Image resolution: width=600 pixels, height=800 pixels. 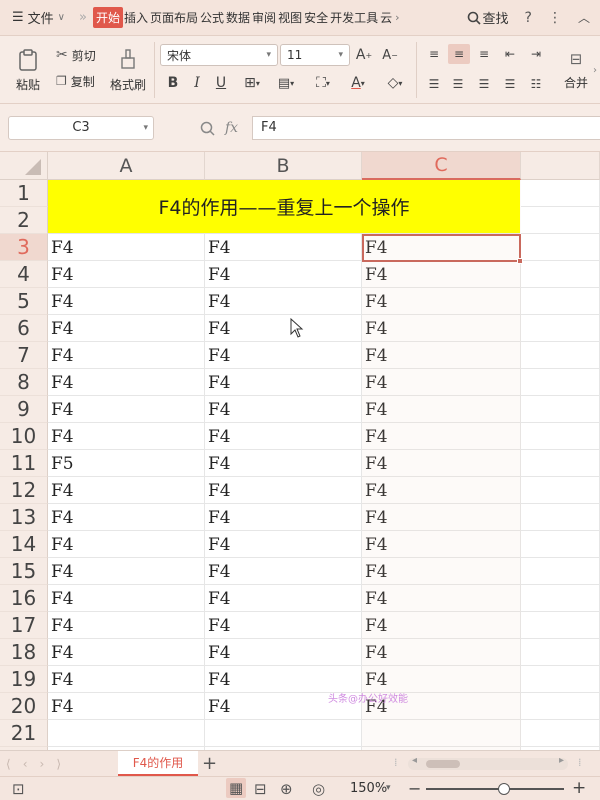 What do you see at coordinates (488, 17) in the screenshot?
I see `find-button: 查找` at bounding box center [488, 17].